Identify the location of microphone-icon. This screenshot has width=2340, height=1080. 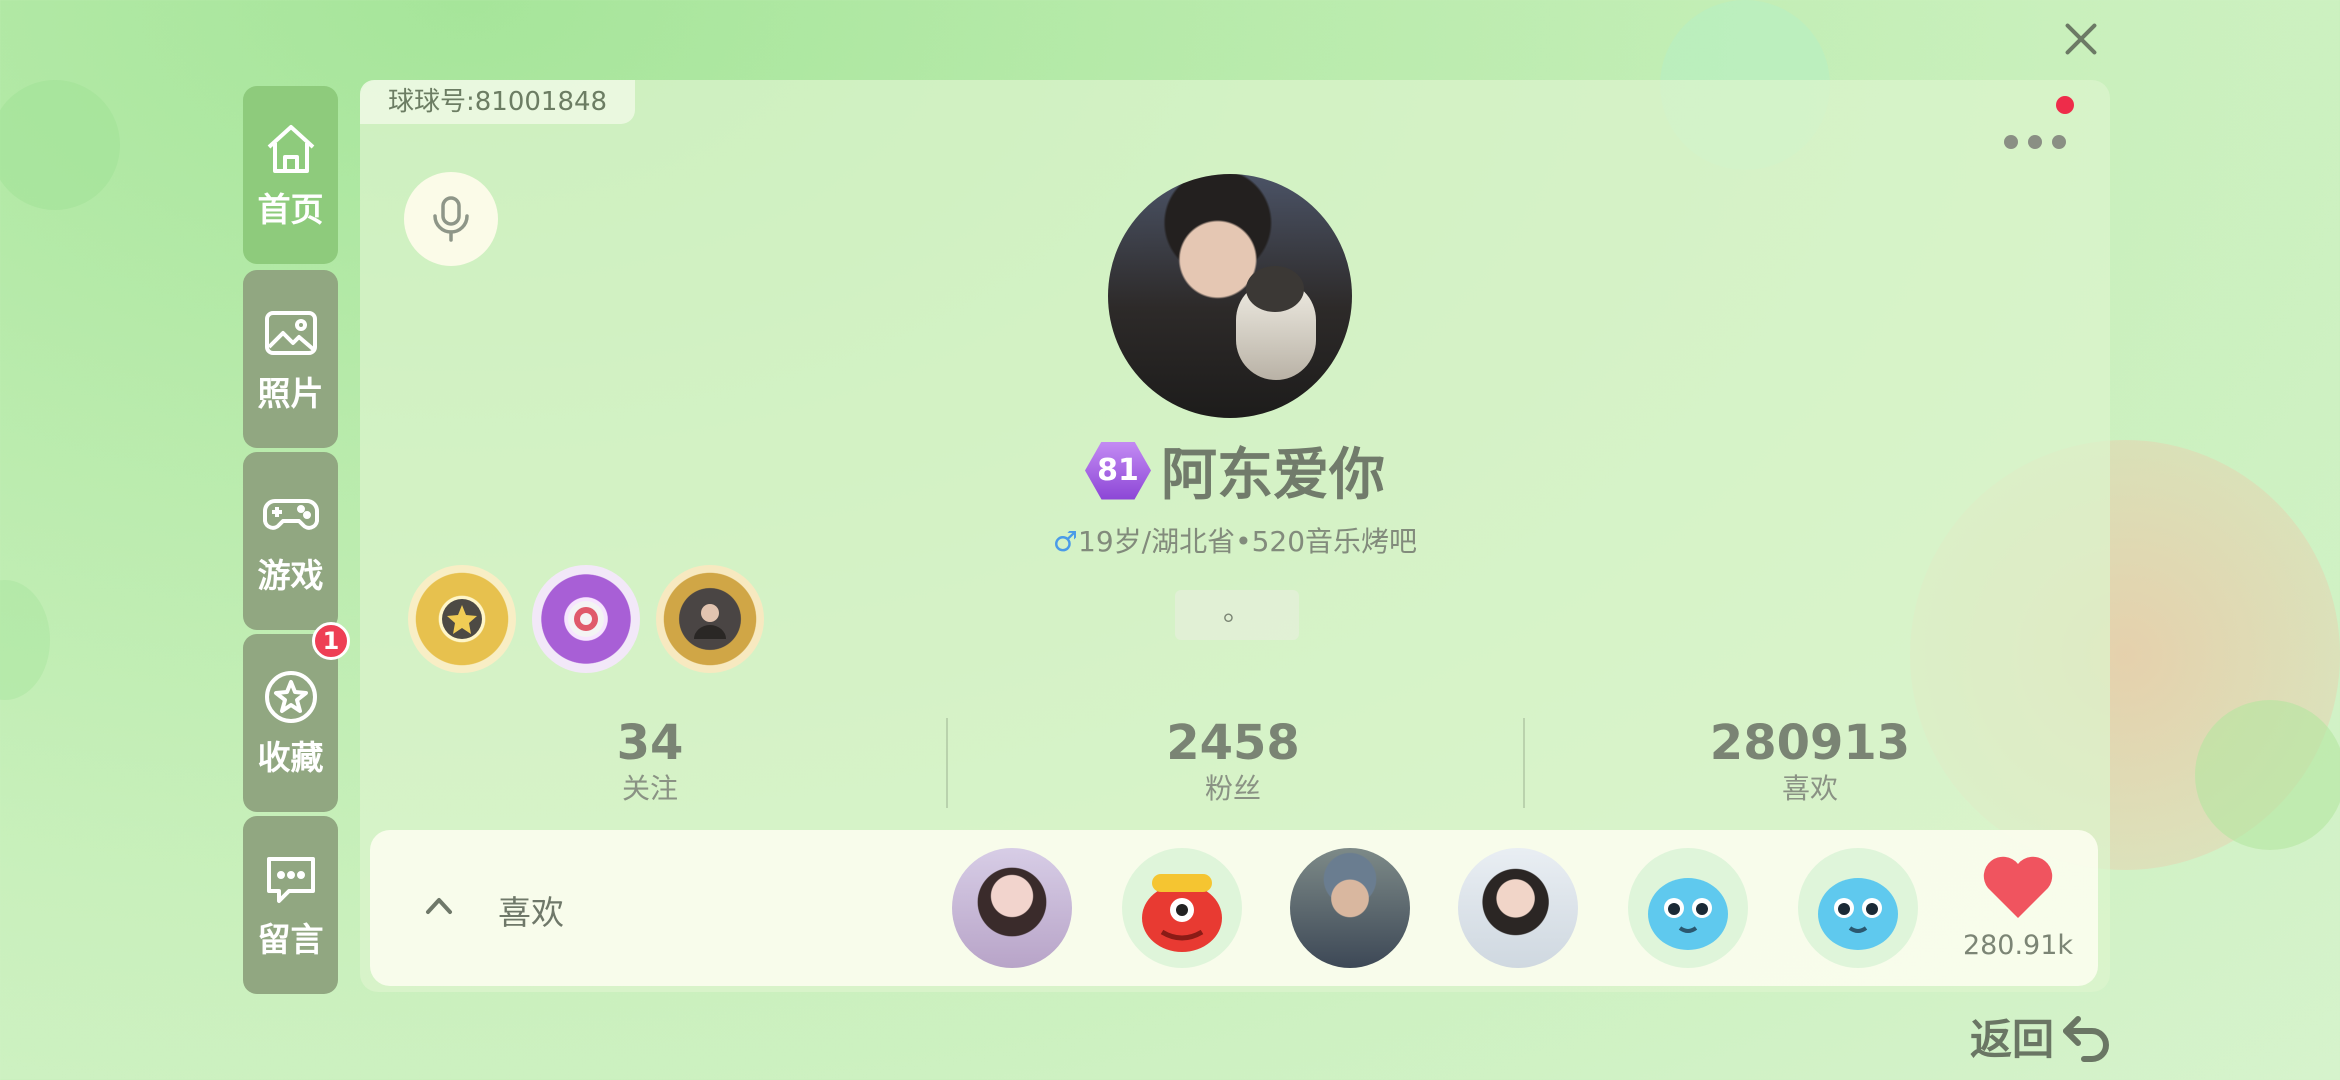
(451, 219).